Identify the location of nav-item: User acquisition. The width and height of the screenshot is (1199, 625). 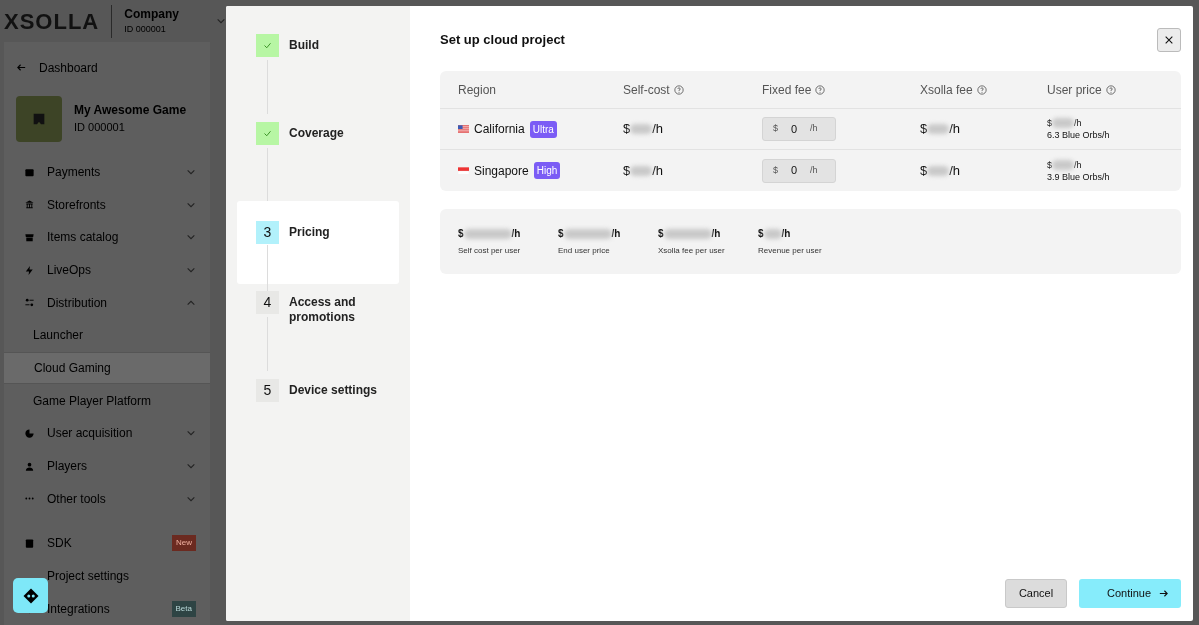
(107, 433).